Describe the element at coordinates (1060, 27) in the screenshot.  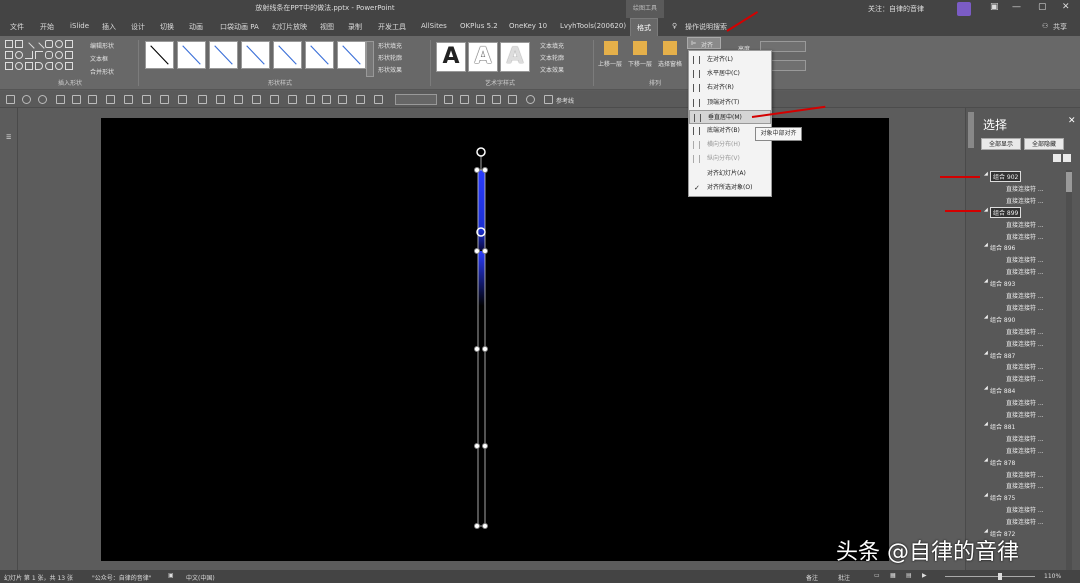
I see `share-button: 共享` at that location.